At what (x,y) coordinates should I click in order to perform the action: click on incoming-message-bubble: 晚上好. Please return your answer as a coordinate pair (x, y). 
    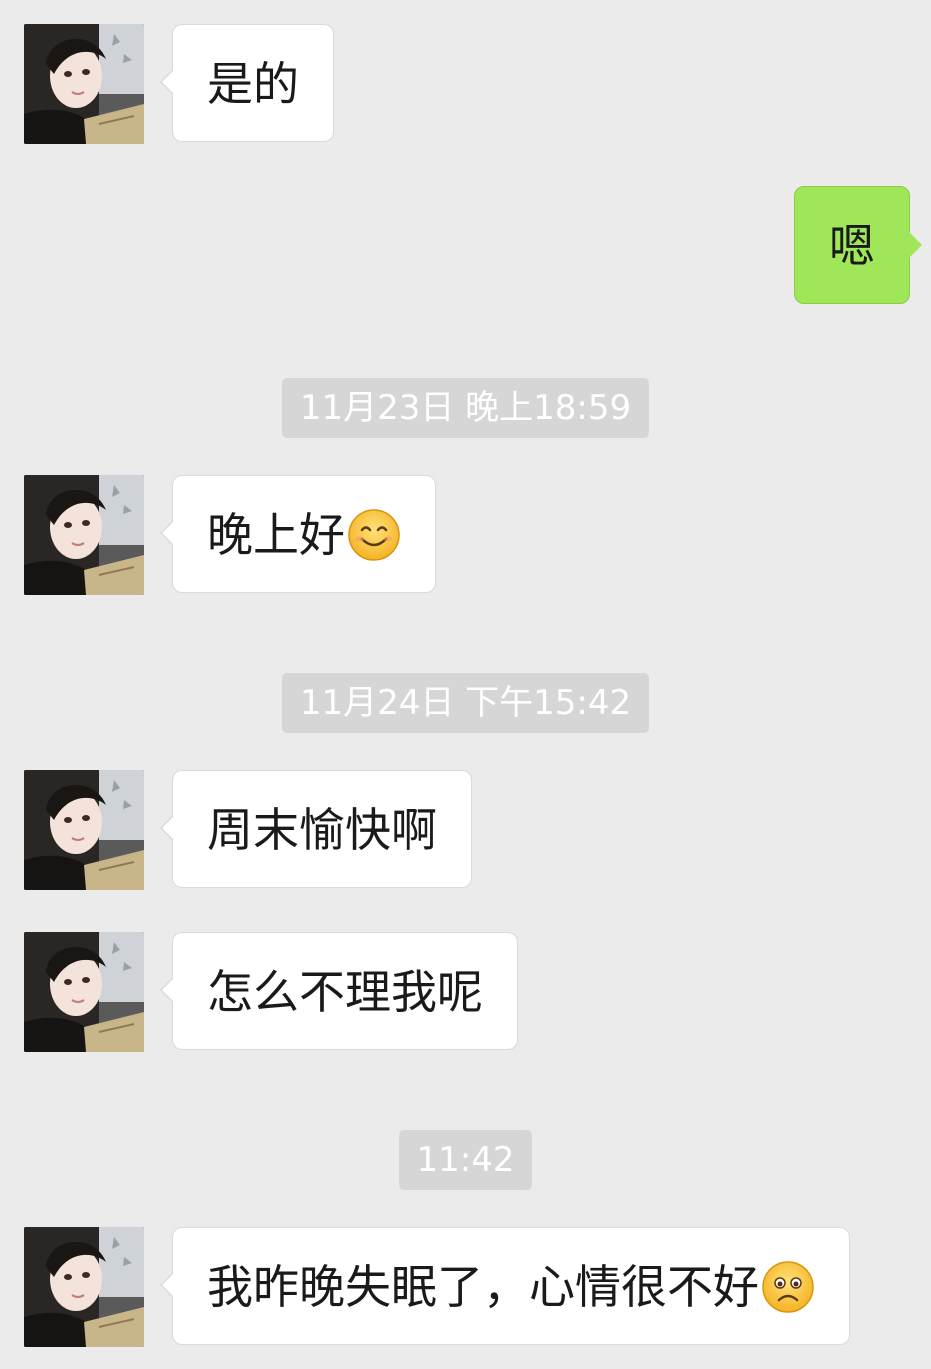
    Looking at the image, I should click on (298, 534).